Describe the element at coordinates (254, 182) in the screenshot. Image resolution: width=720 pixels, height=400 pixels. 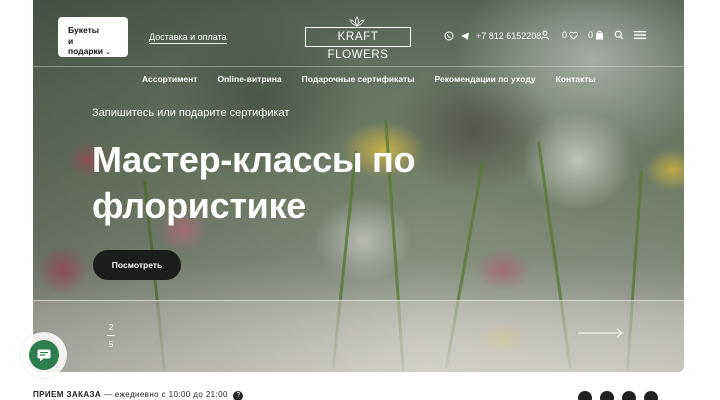
I see `hero-title: Мастер-классы по флористике` at that location.